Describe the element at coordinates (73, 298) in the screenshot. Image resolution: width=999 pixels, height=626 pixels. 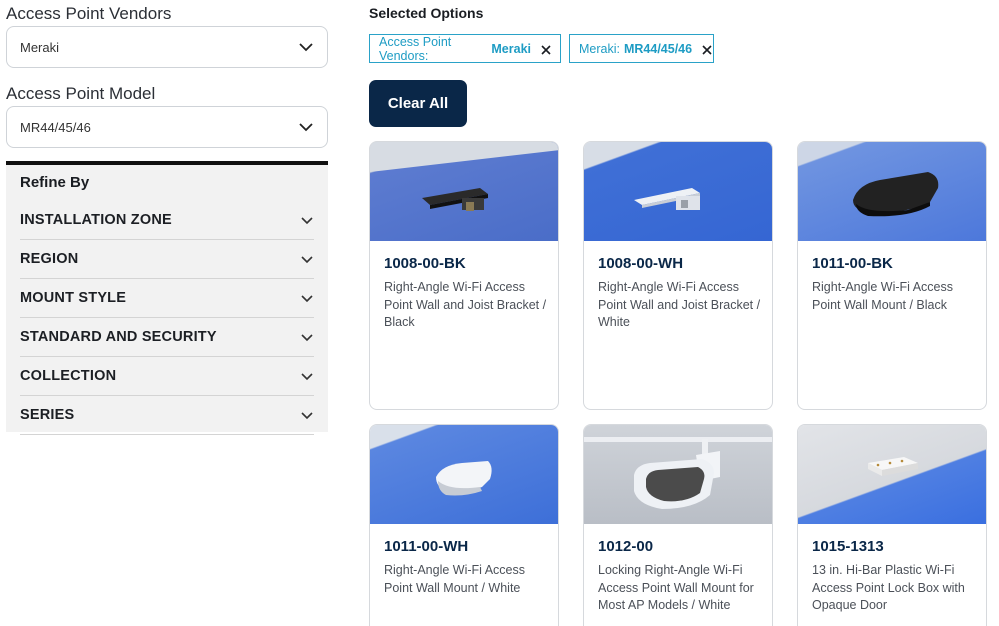
I see `accordion-label: MOUNT STYLE` at that location.